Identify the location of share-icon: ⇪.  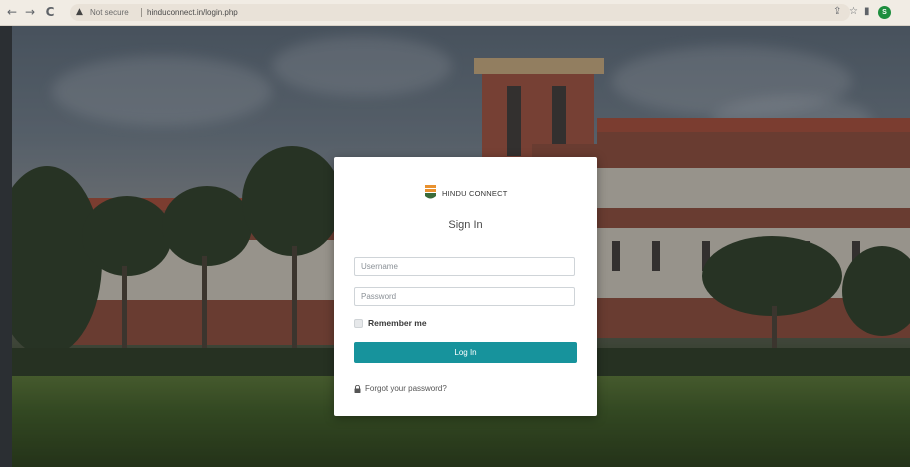
(837, 12).